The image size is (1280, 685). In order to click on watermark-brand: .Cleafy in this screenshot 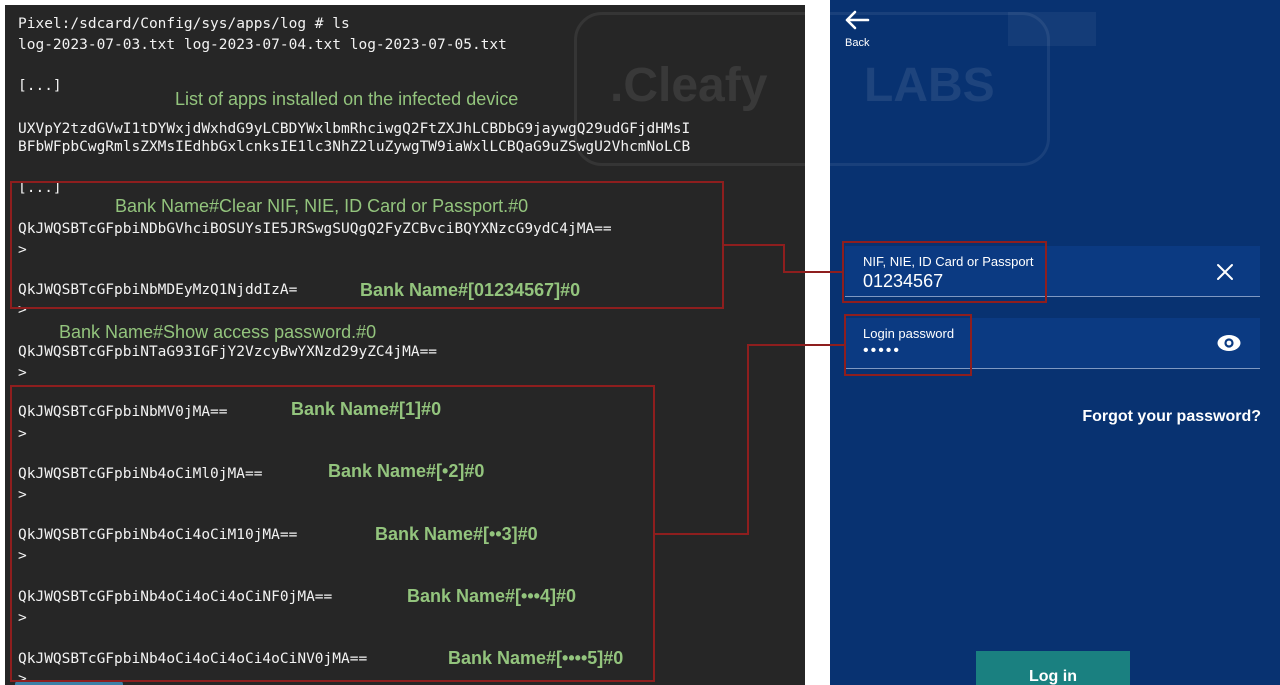, I will do `click(689, 85)`.